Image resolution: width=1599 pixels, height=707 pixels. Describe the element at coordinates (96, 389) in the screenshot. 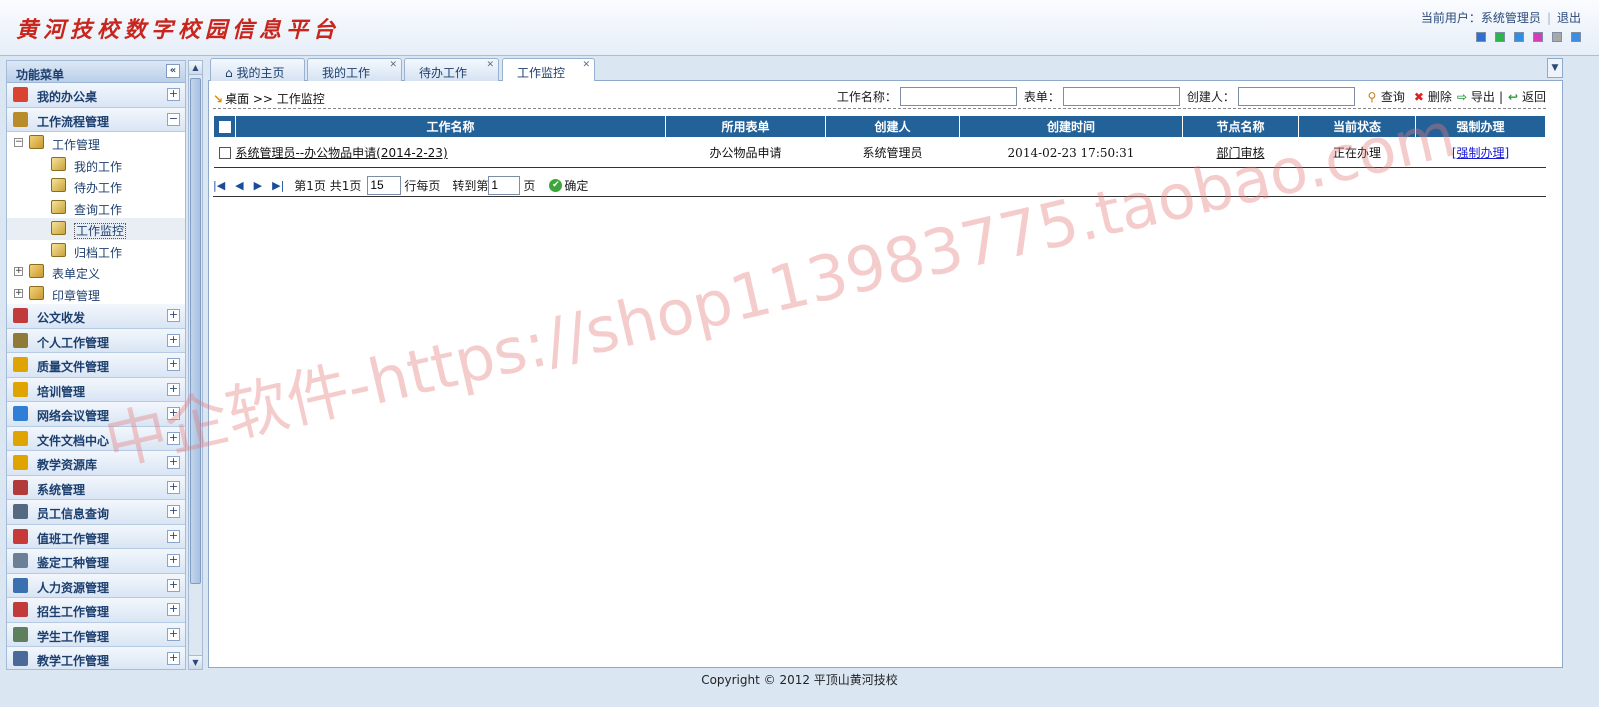

I see `menu-group-b3: 培训管理 +` at that location.